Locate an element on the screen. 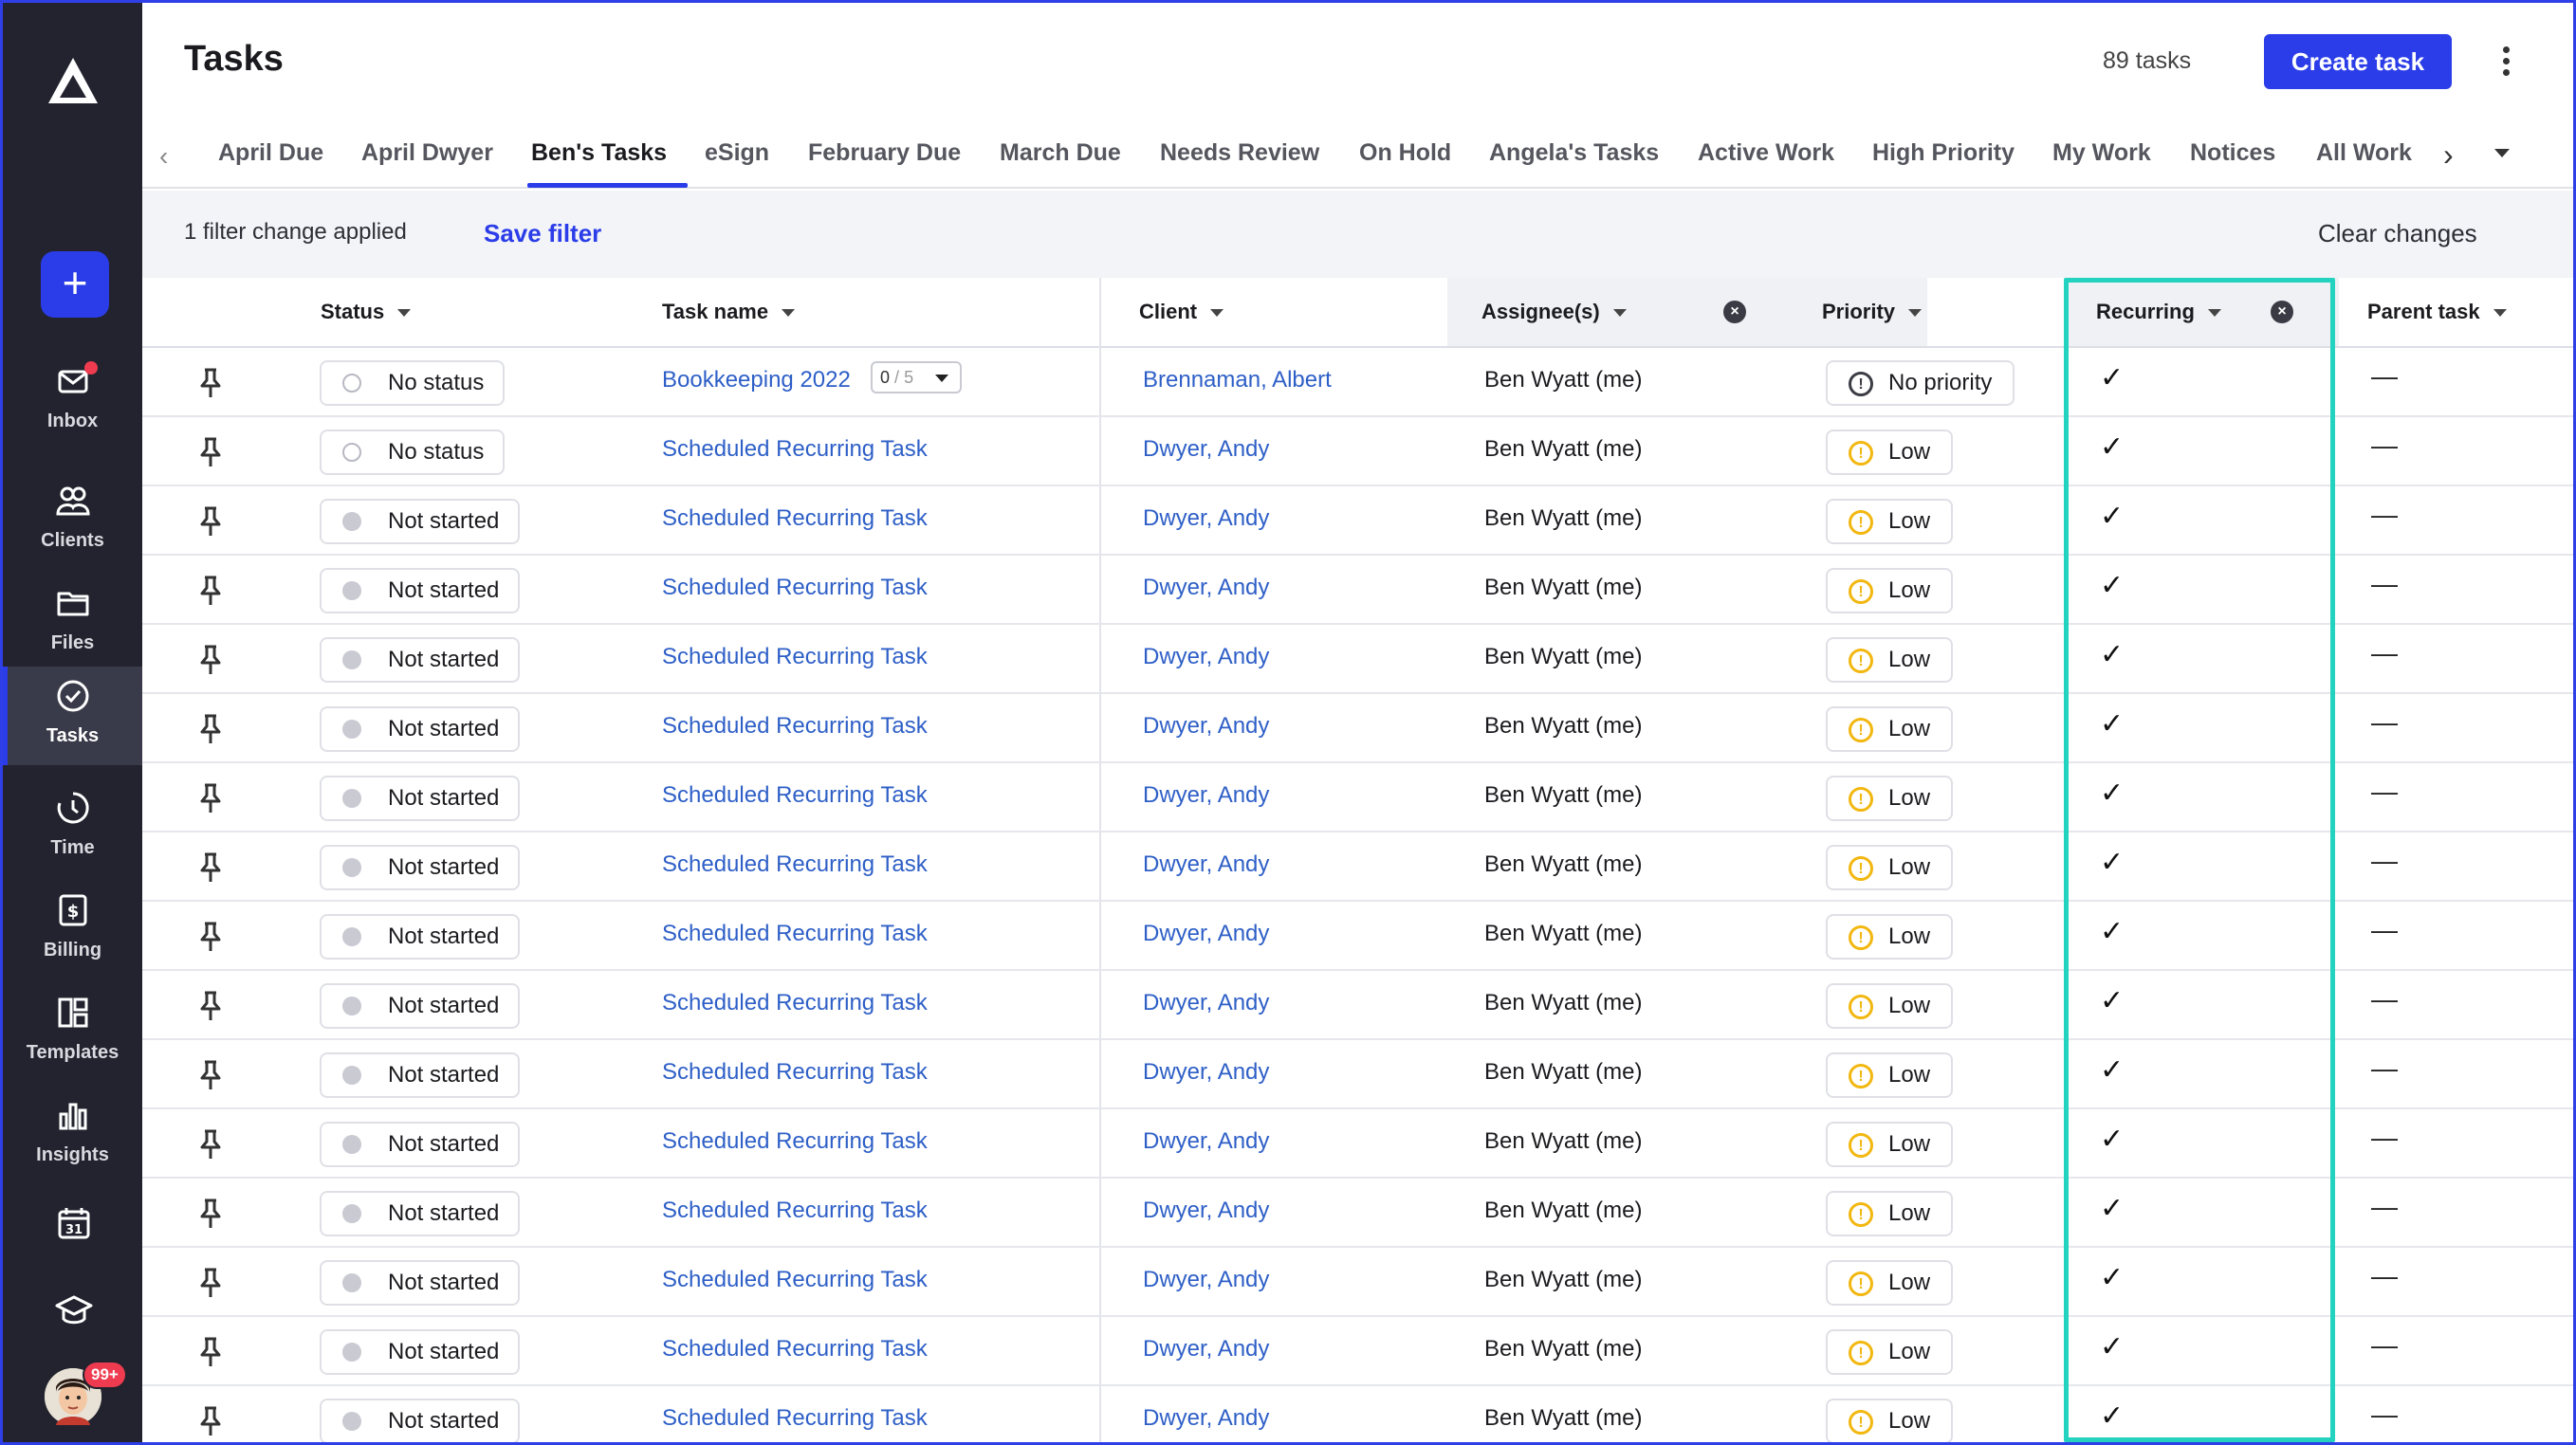 The width and height of the screenshot is (2576, 1445). tab-all-work: All Work is located at coordinates (2364, 153).